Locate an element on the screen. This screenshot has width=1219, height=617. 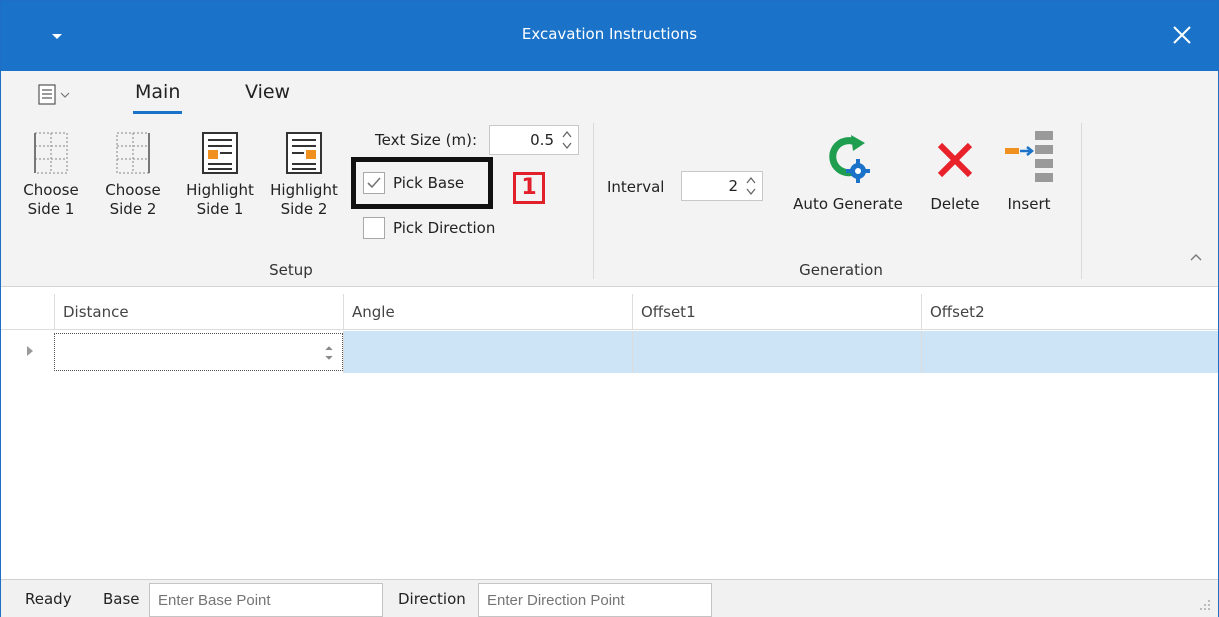
refresh-gear-icon is located at coordinates (849, 159).